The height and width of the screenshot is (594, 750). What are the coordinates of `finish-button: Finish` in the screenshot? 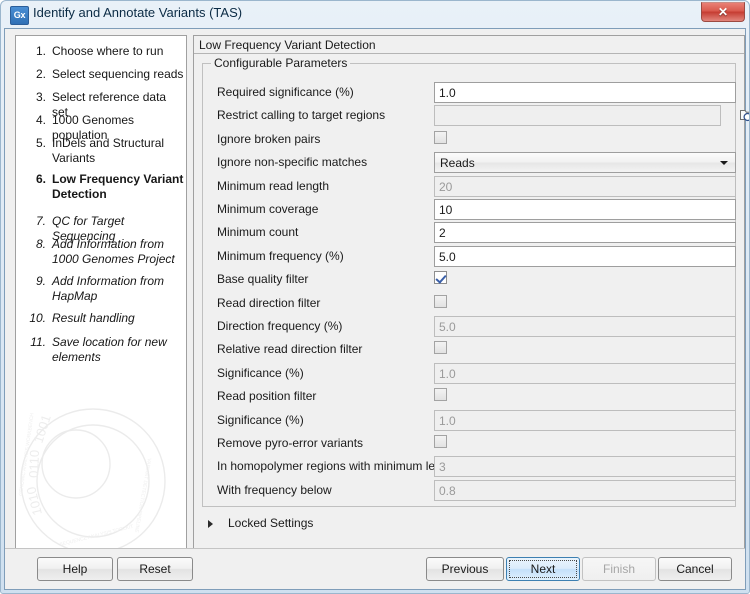 It's located at (619, 569).